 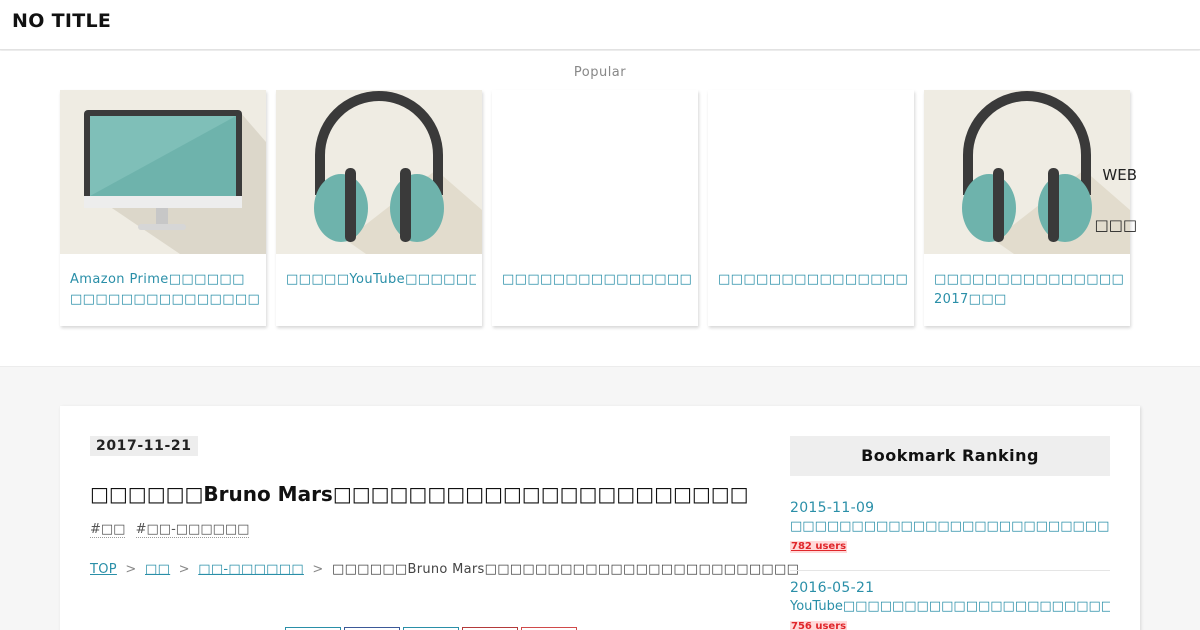 What do you see at coordinates (251, 569) in the screenshot?
I see `breadcrumb-subcategory-link: □□-□□□□□□` at bounding box center [251, 569].